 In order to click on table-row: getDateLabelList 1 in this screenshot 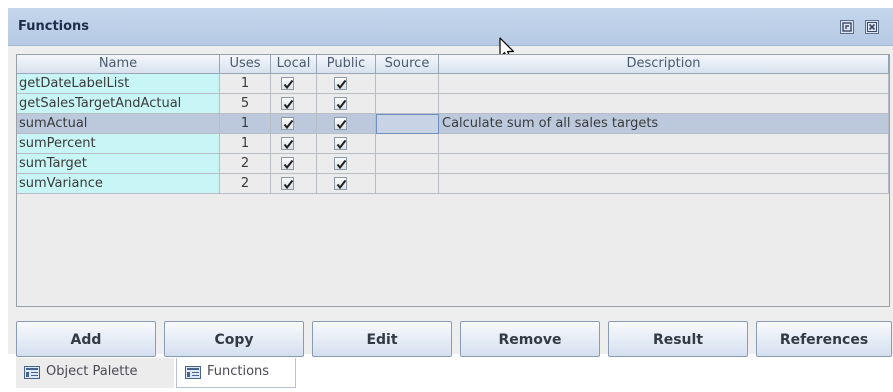, I will do `click(453, 84)`.